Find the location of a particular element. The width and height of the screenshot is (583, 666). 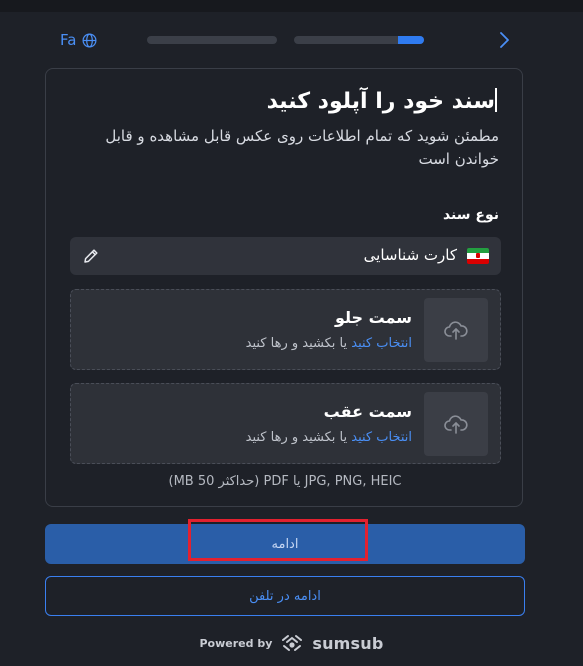

continue-on-phone-label: ادامه در تلفن is located at coordinates (285, 596).